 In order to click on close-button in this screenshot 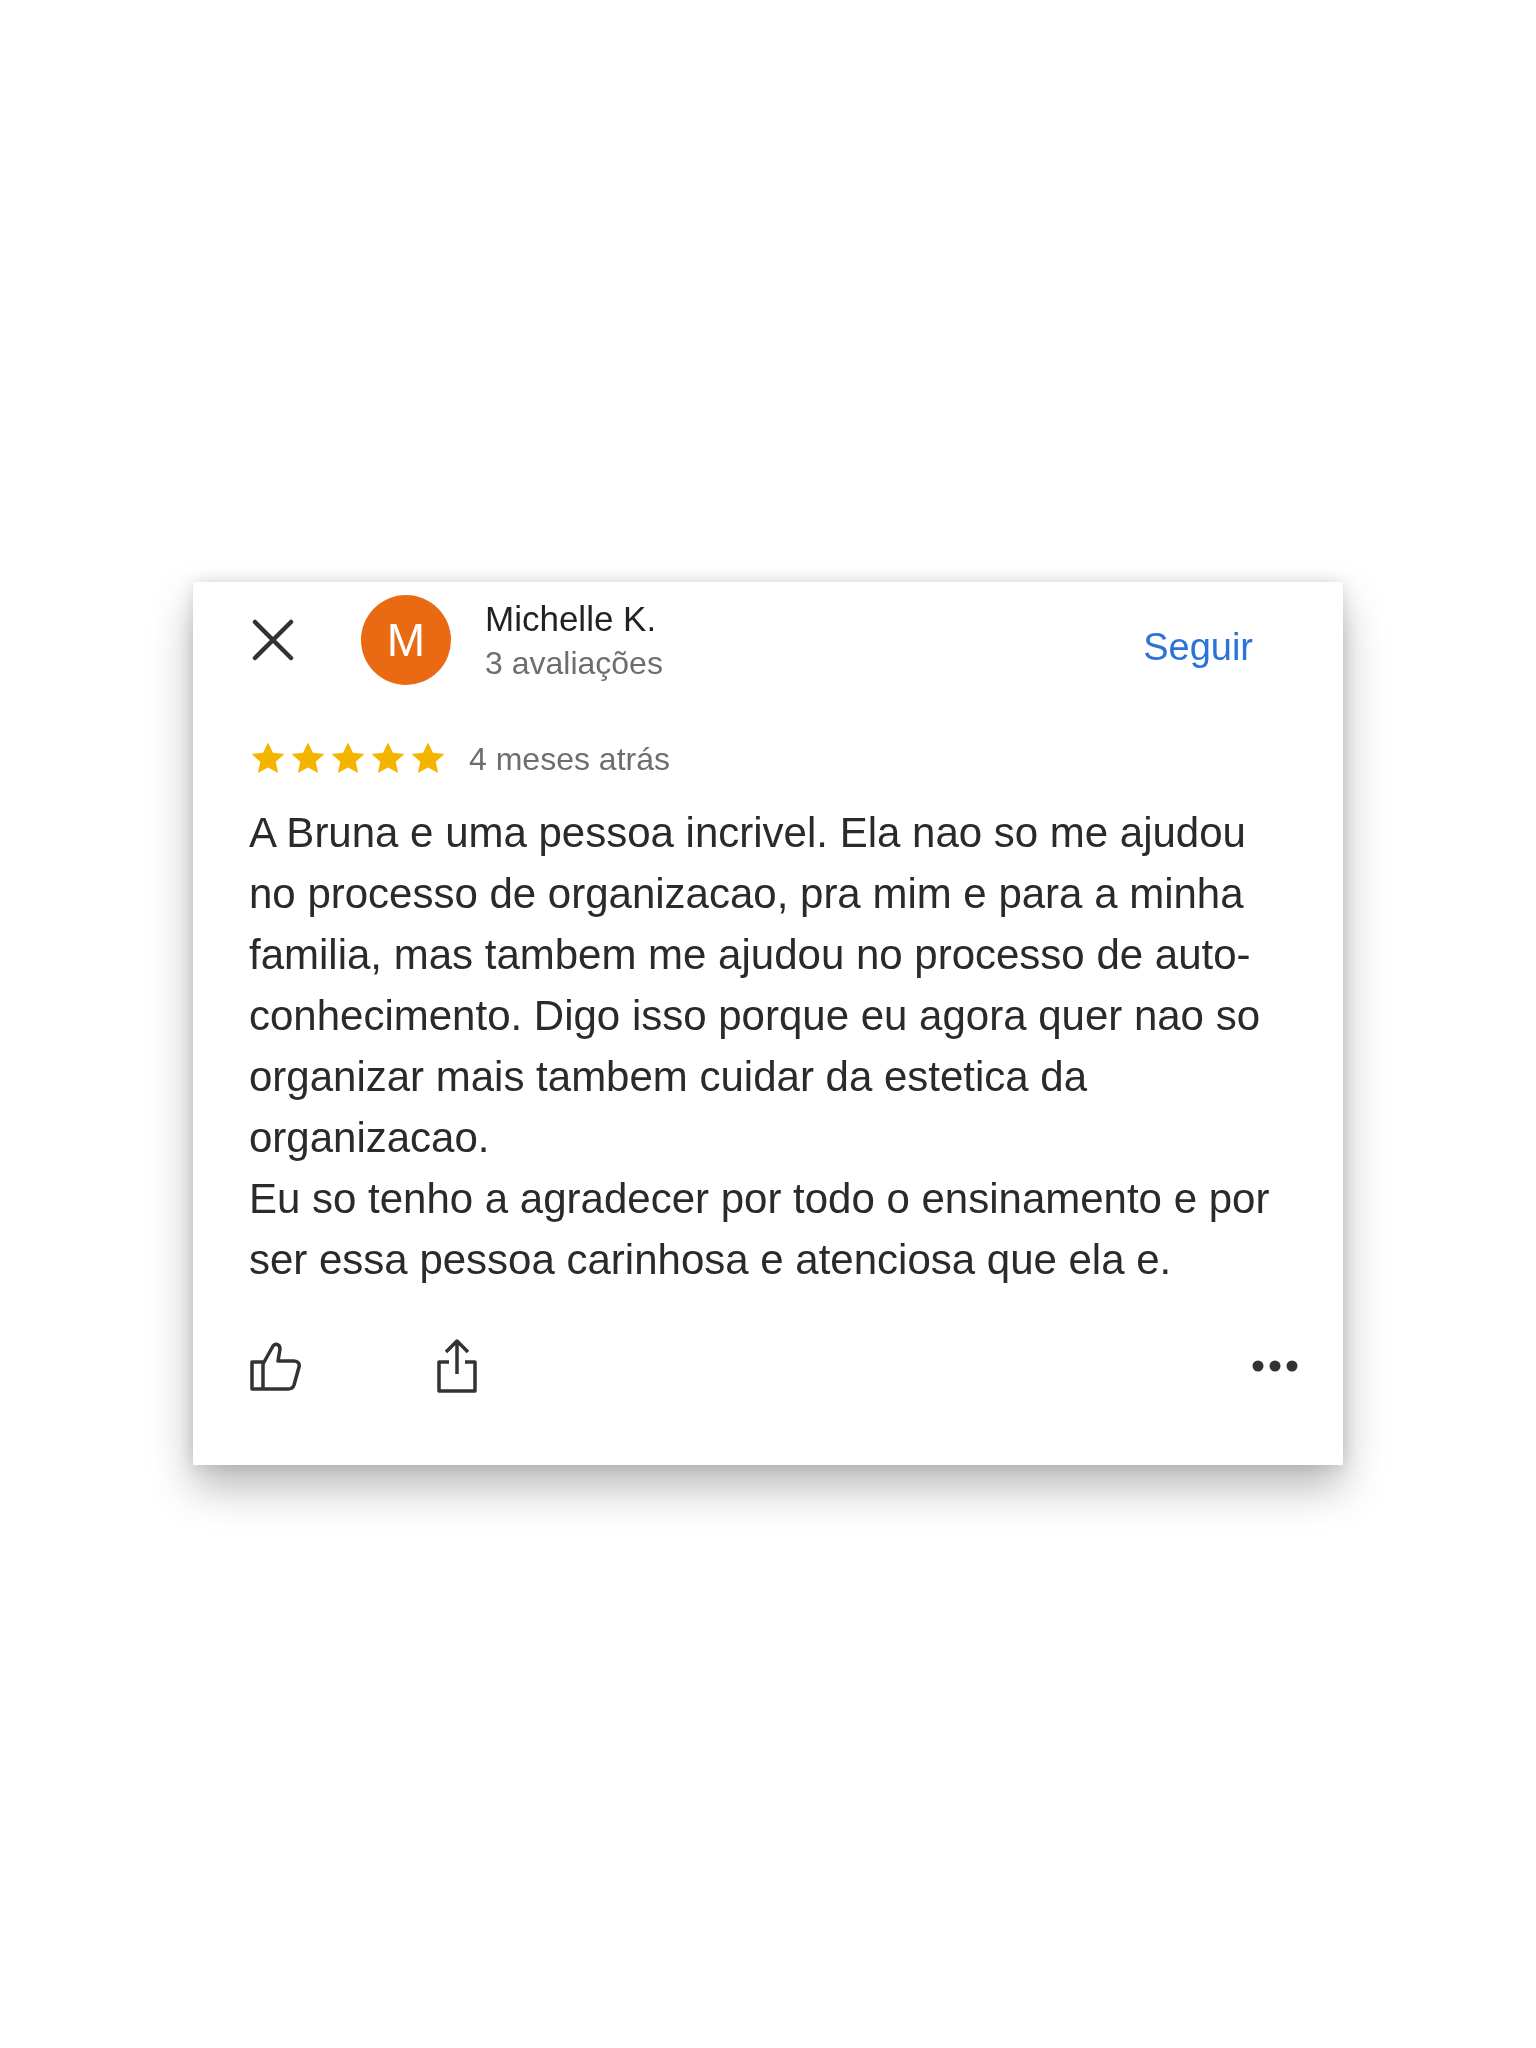, I will do `click(273, 640)`.